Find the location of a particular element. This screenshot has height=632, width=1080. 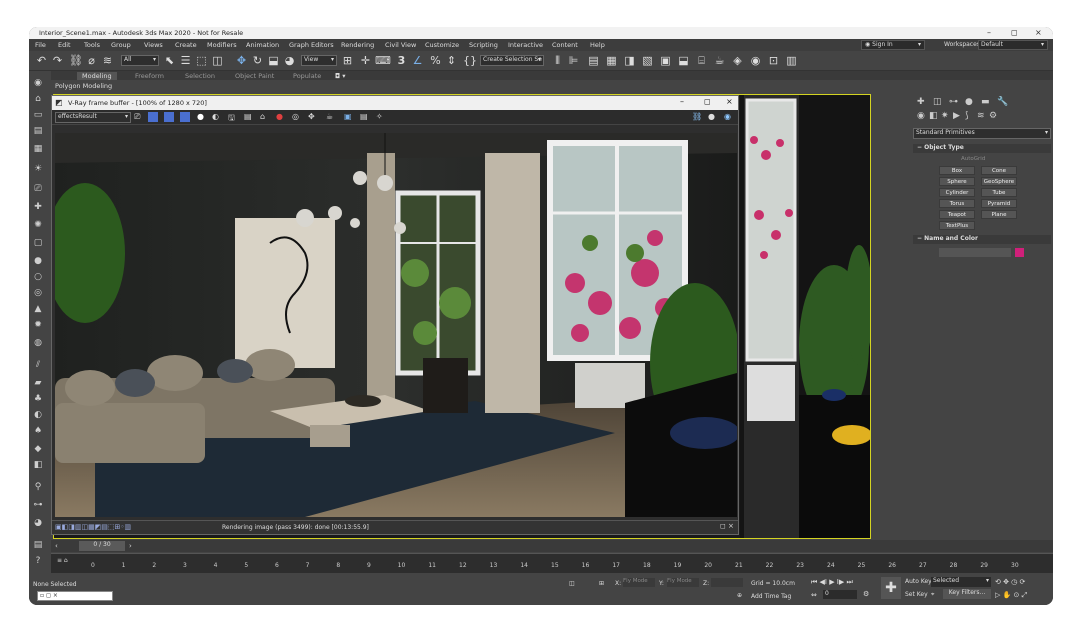

menu-graph-editors: Graph Editors is located at coordinates (311, 45).